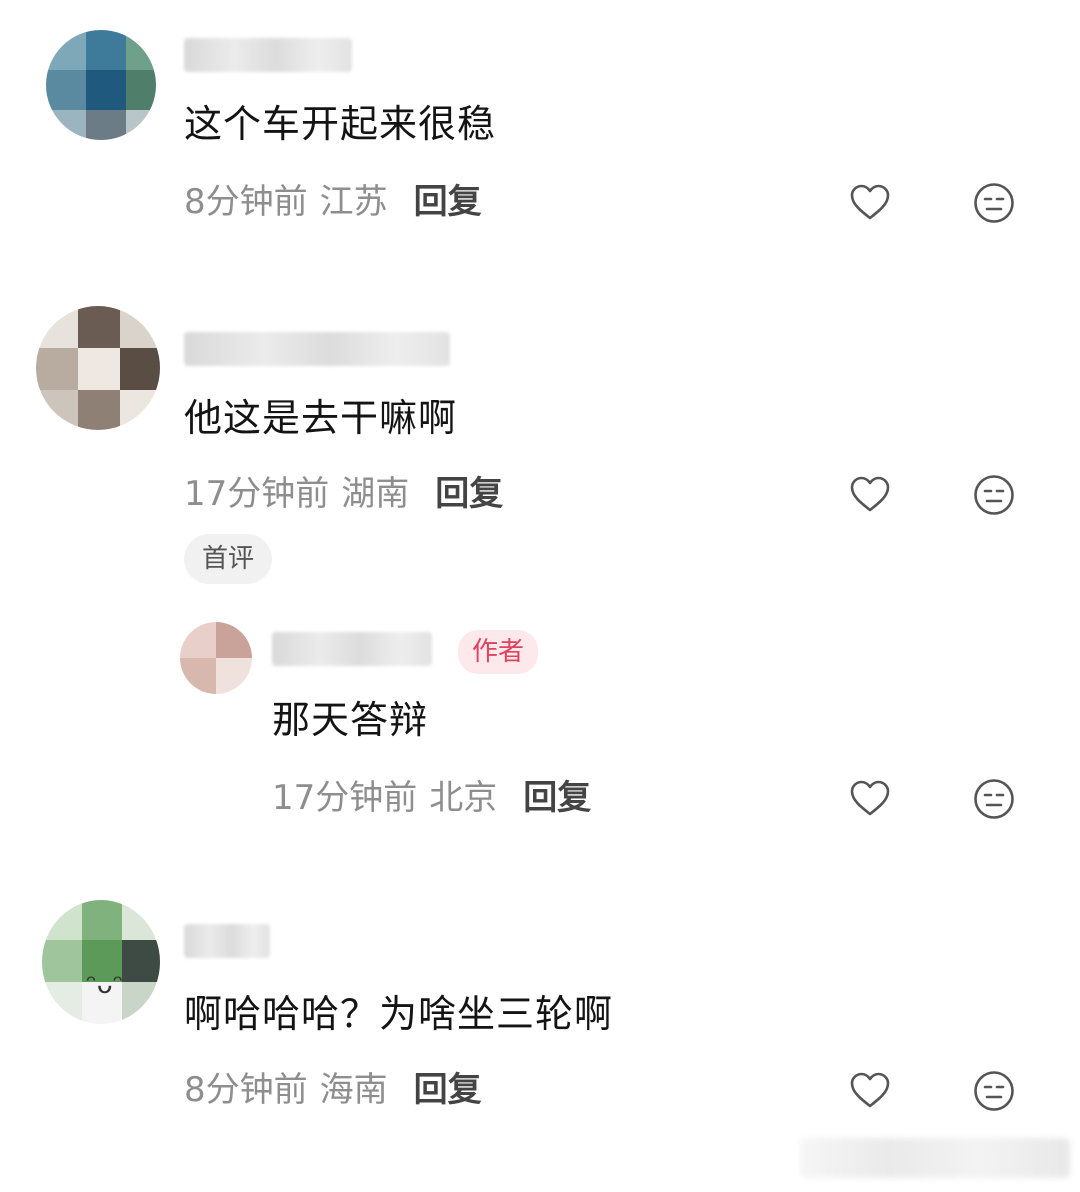 The height and width of the screenshot is (1192, 1080). What do you see at coordinates (101, 962) in the screenshot?
I see `avatar: ᵔᴗᵔ` at bounding box center [101, 962].